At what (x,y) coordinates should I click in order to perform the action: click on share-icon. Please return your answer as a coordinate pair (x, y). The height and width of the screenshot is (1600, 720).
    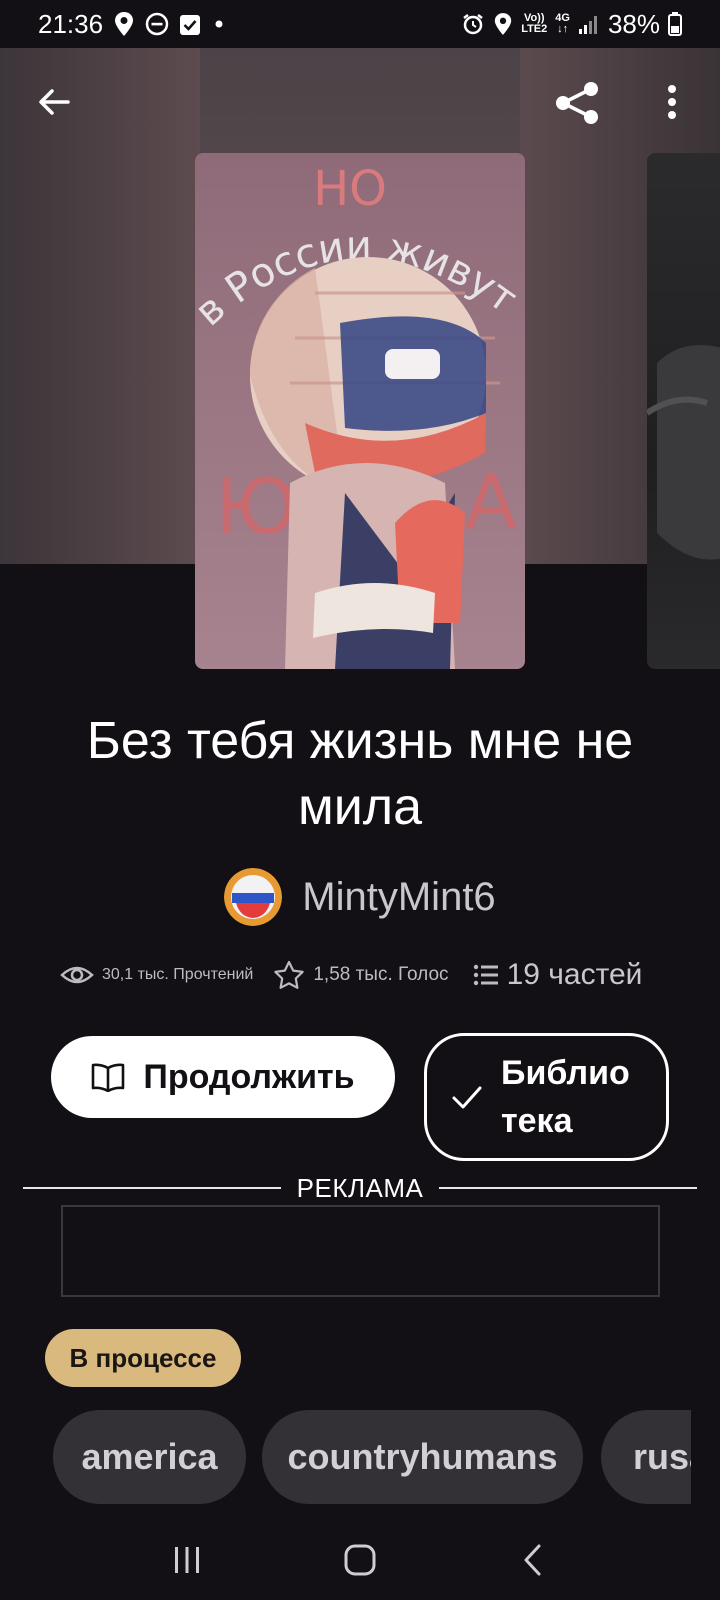
    Looking at the image, I should click on (577, 103).